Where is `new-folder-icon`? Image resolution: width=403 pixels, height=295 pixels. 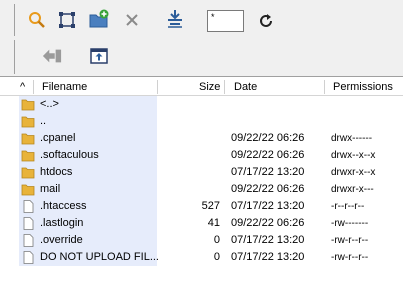 new-folder-icon is located at coordinates (99, 18).